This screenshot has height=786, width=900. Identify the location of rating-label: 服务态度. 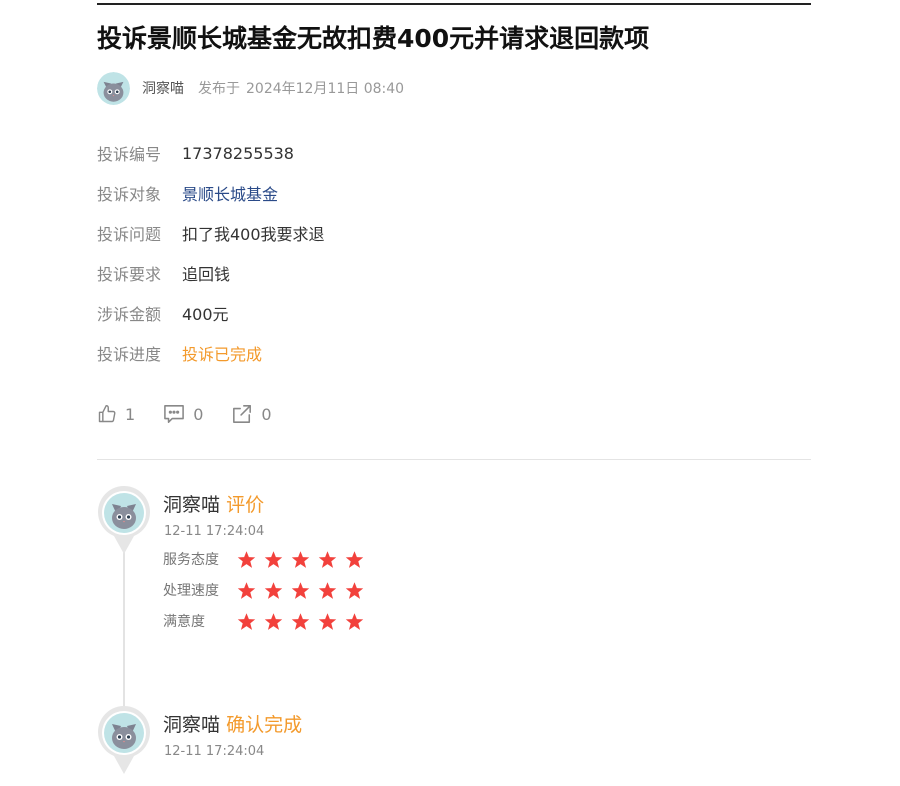
(191, 560).